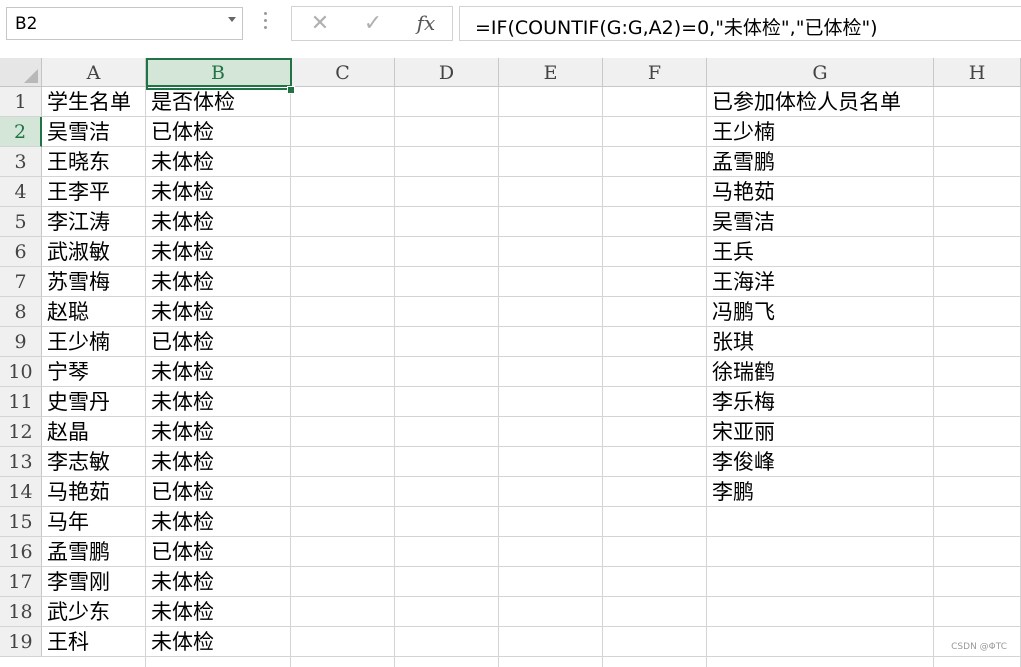  Describe the element at coordinates (730, 342) in the screenshot. I see `cell-g9: 张琪` at that location.